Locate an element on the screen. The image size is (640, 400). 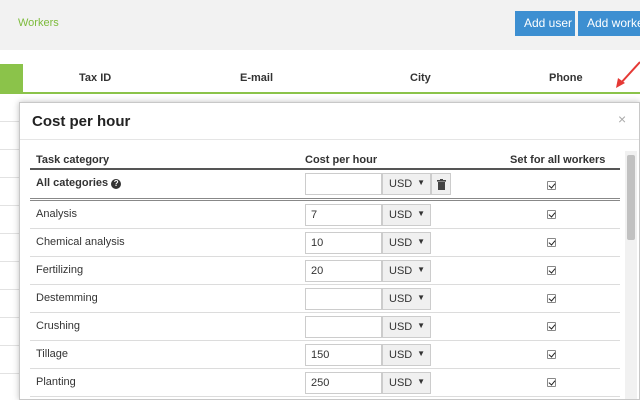
category-row: Chemical analysis USD▼ is located at coordinates (325, 243).